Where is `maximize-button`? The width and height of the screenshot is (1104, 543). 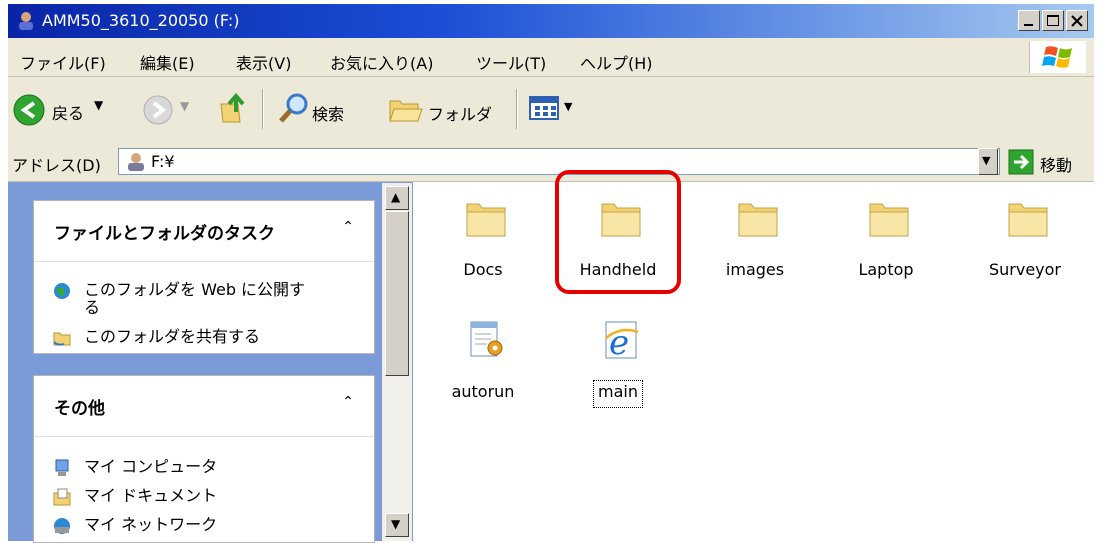 maximize-button is located at coordinates (1053, 20).